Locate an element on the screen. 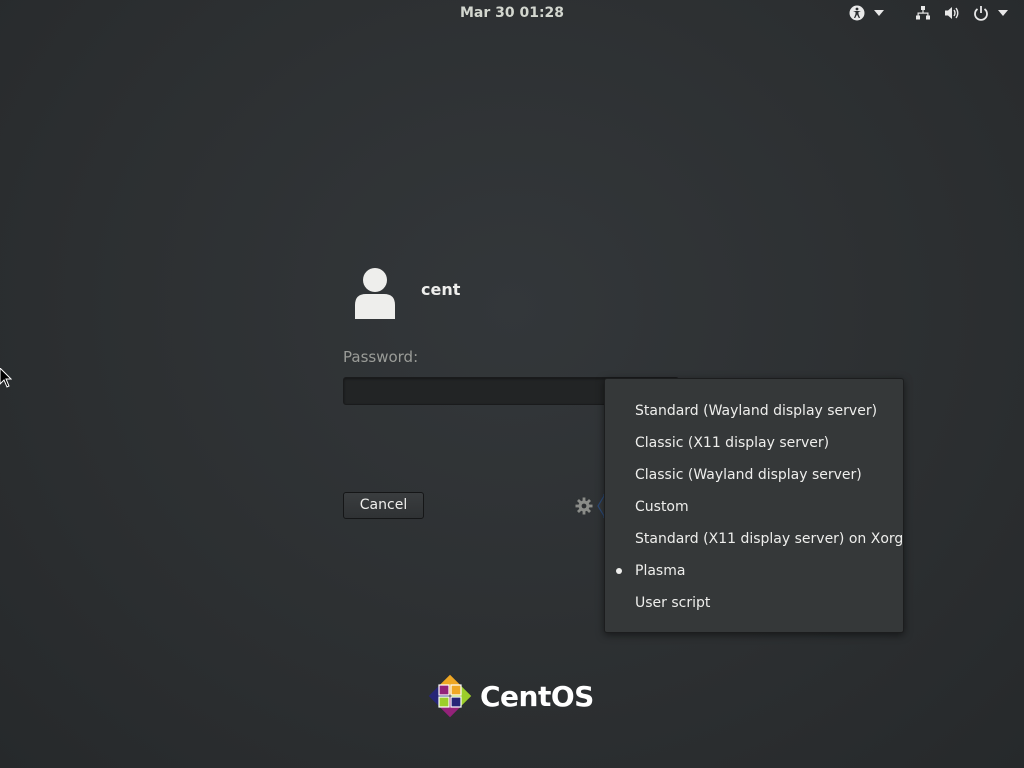 The image size is (1024, 768). selected-bullet-icon is located at coordinates (619, 571).